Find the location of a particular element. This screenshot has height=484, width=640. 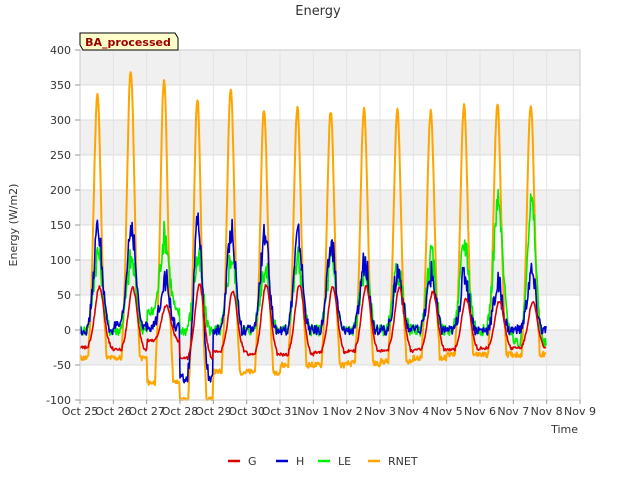

x-axis-label: Time is located at coordinates (564, 429).